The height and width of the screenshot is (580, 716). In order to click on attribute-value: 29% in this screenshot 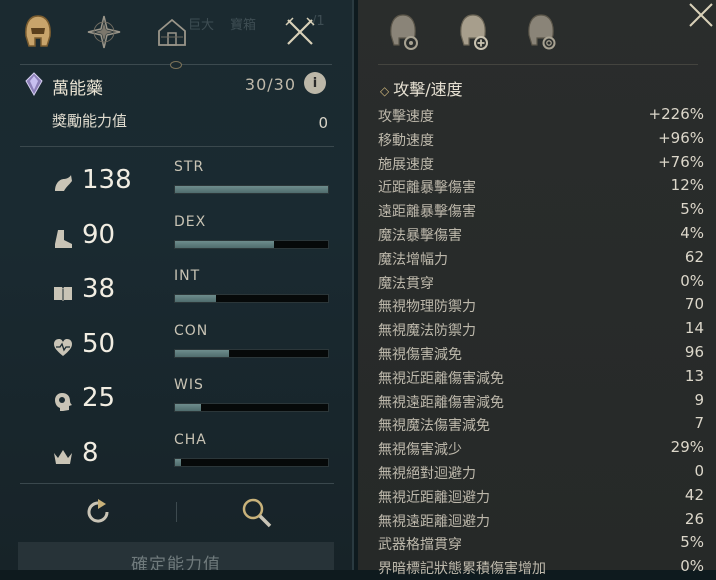, I will do `click(687, 447)`.